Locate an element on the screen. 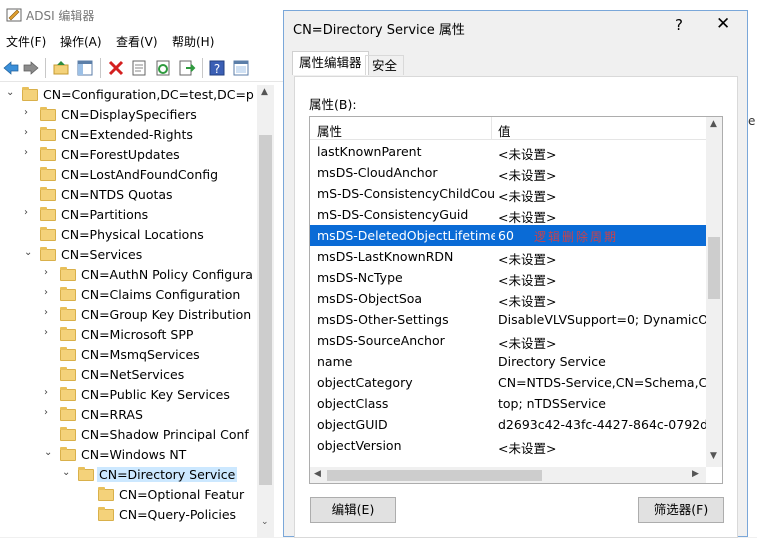 The height and width of the screenshot is (538, 757). tree-node: › CN=Microsoft SPP is located at coordinates (128, 336).